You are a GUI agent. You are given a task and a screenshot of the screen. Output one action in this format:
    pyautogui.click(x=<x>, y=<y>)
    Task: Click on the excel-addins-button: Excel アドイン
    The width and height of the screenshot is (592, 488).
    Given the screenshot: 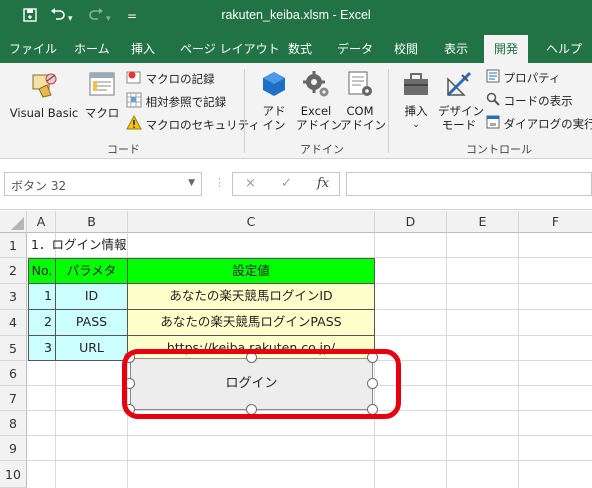 What is the action you would take?
    pyautogui.click(x=319, y=100)
    